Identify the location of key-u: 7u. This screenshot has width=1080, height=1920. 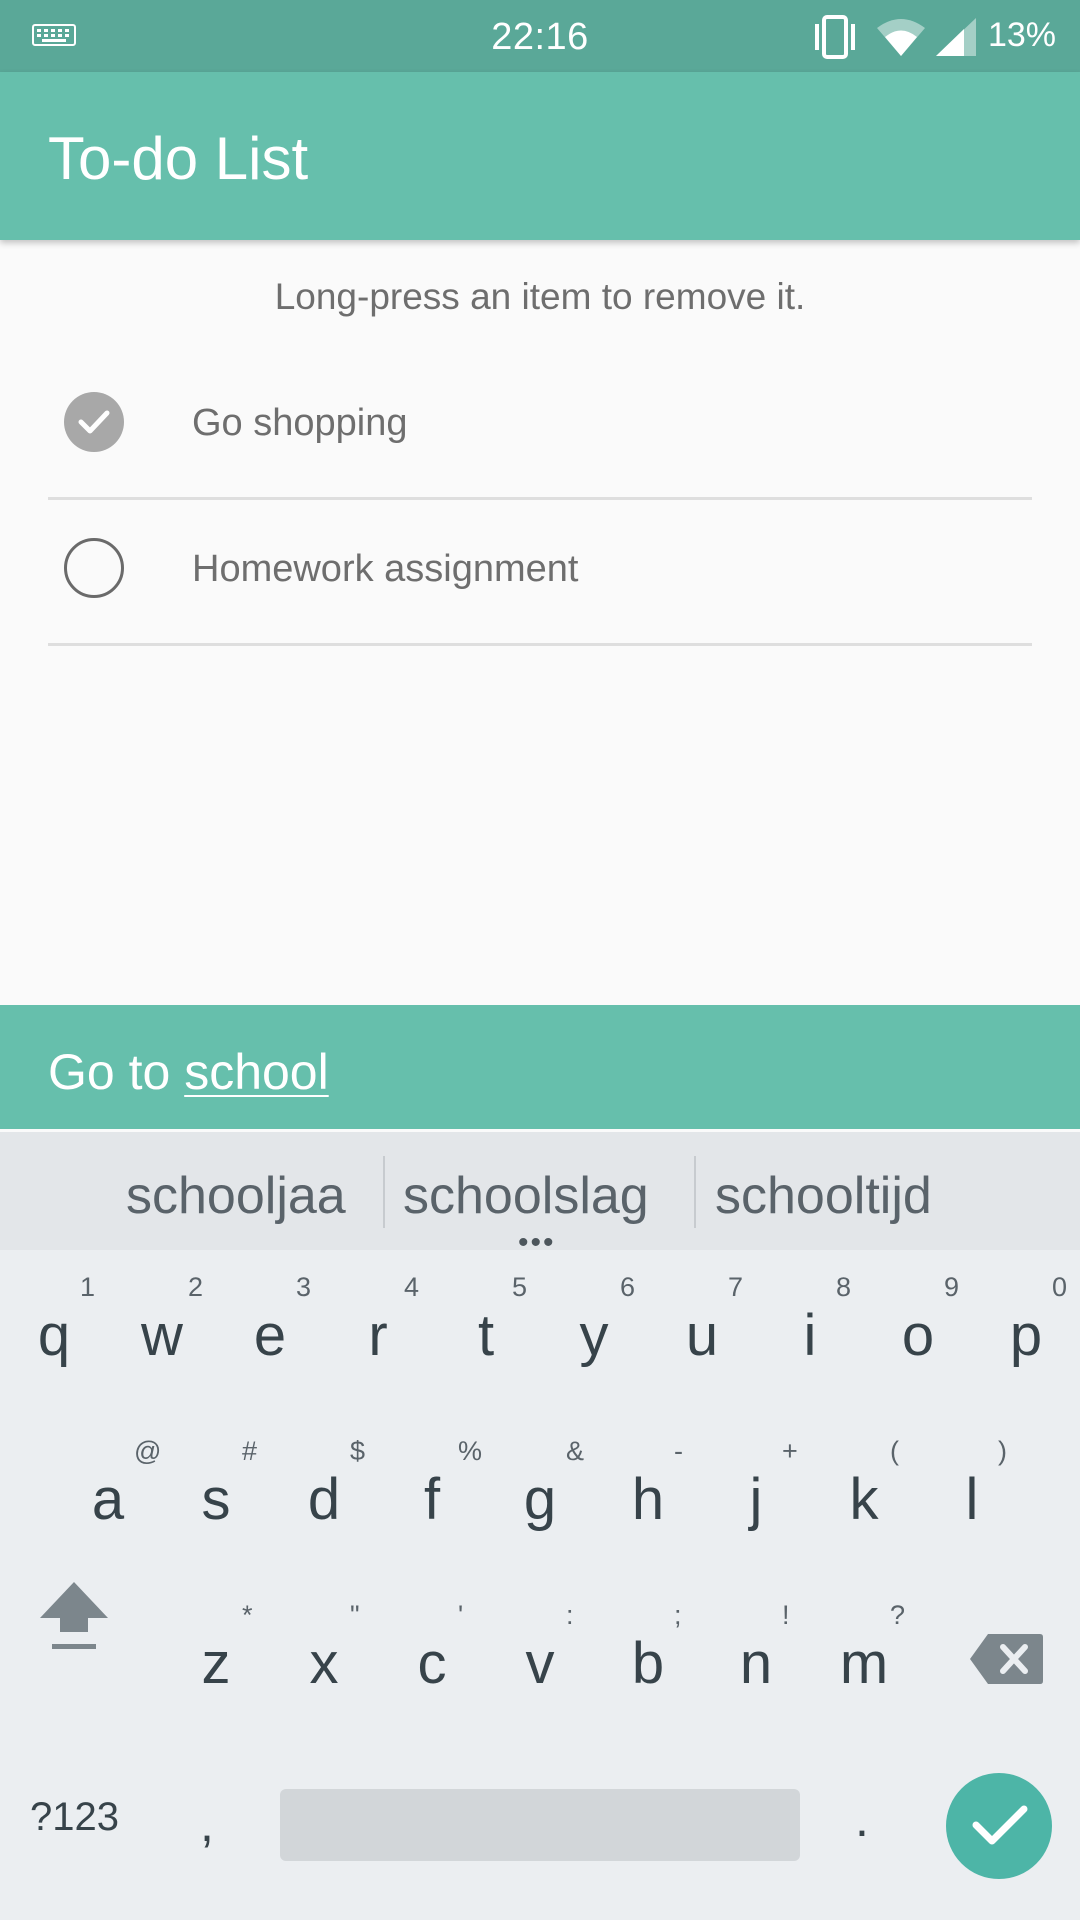
(702, 1342).